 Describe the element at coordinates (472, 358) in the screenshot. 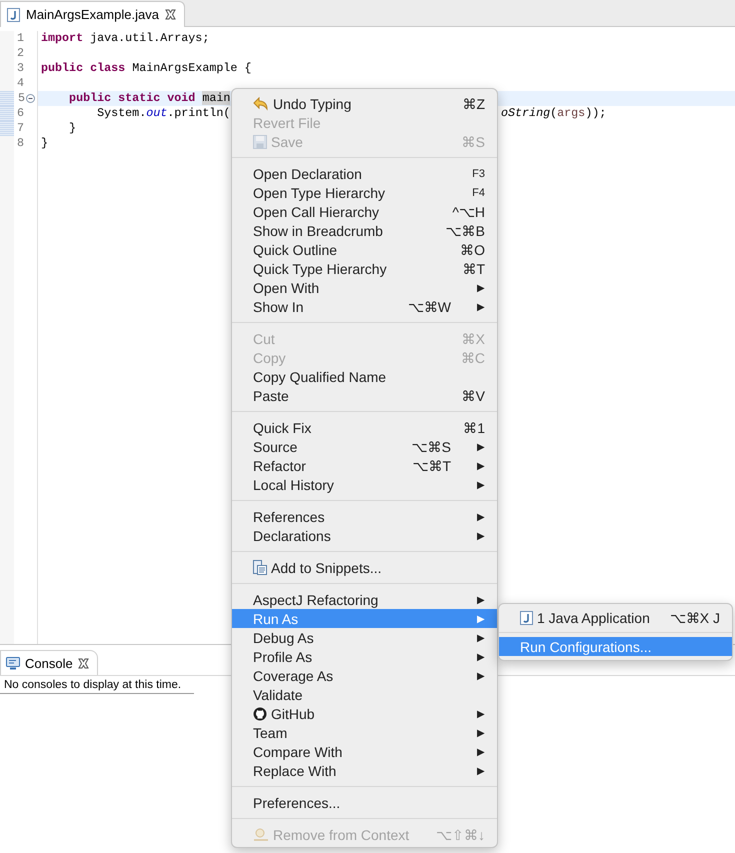

I see `shortcut-label: ⌘C` at that location.